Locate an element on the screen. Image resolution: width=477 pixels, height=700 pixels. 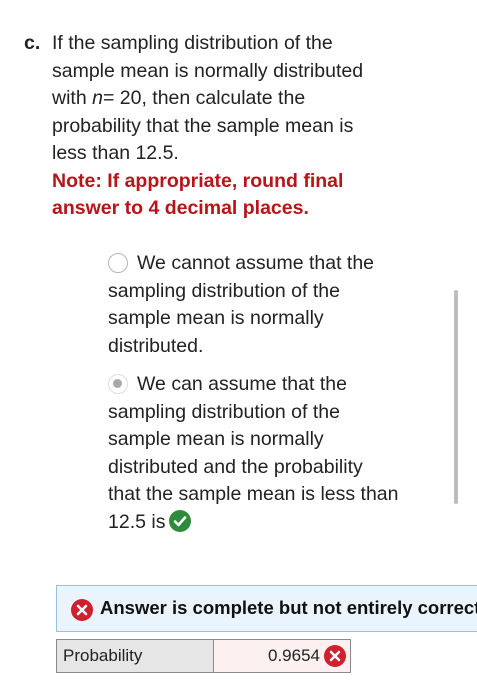
question-label: c. is located at coordinates (32, 43).